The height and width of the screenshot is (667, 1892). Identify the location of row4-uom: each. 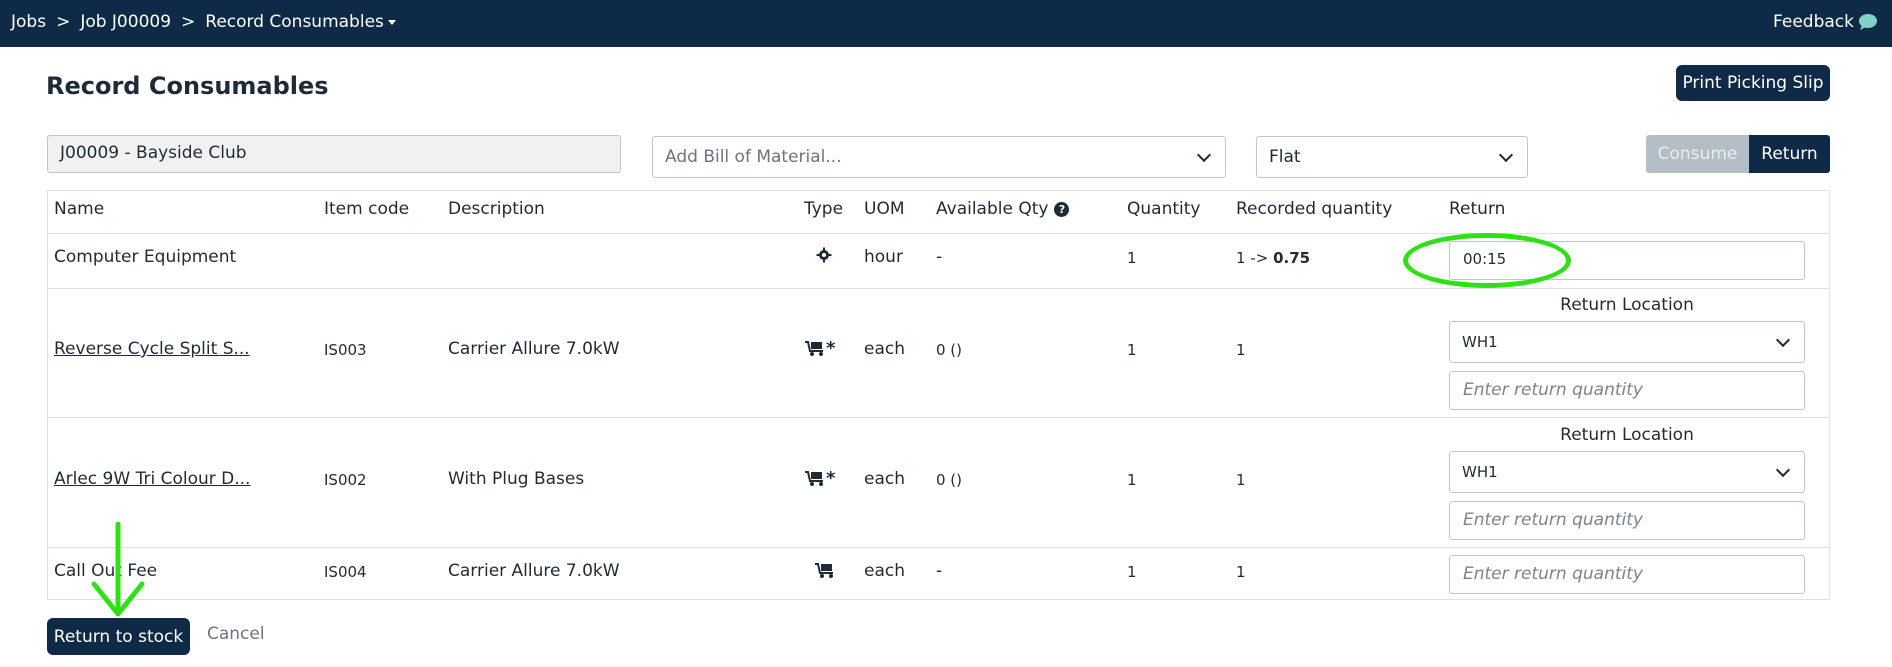
(884, 571).